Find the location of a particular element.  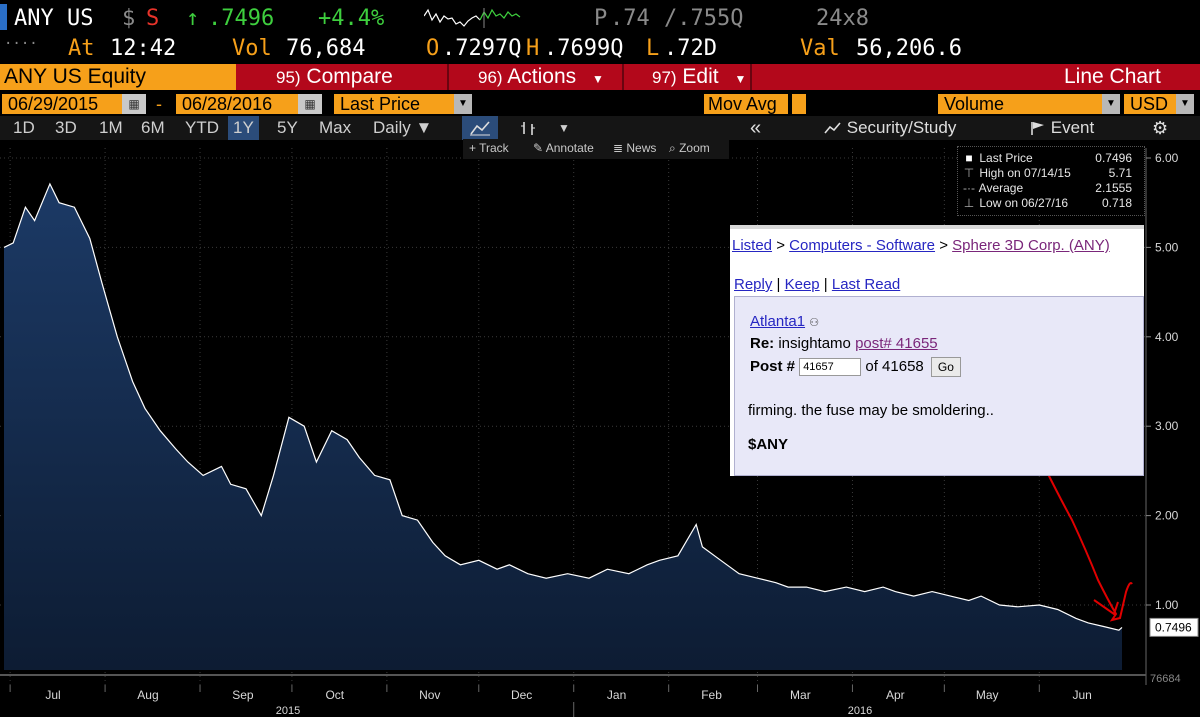

breadcrumb-company-link: Sphere 3D Corp. (ANY) is located at coordinates (1031, 245).